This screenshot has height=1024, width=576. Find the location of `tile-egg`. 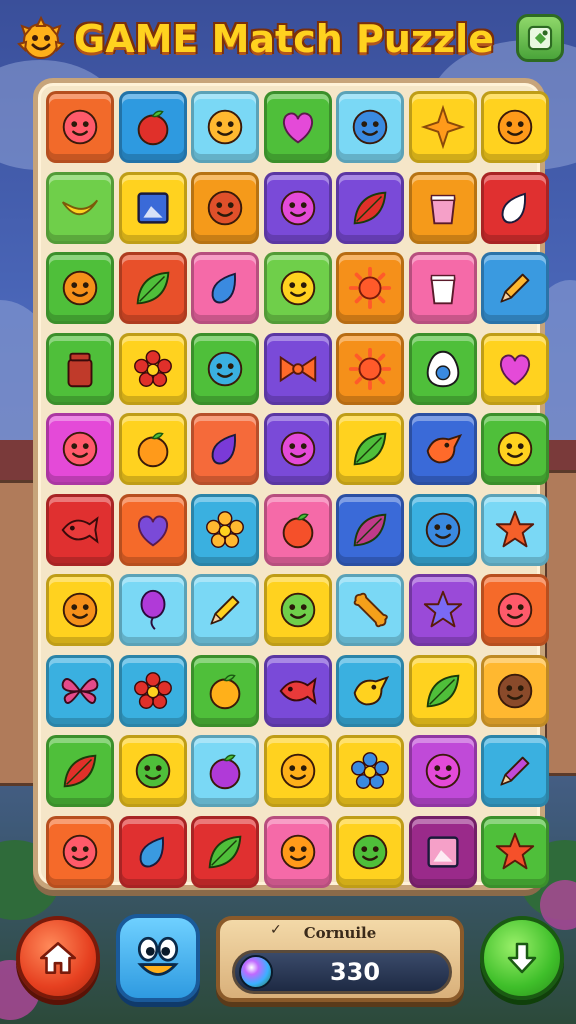

tile-egg is located at coordinates (442, 368).